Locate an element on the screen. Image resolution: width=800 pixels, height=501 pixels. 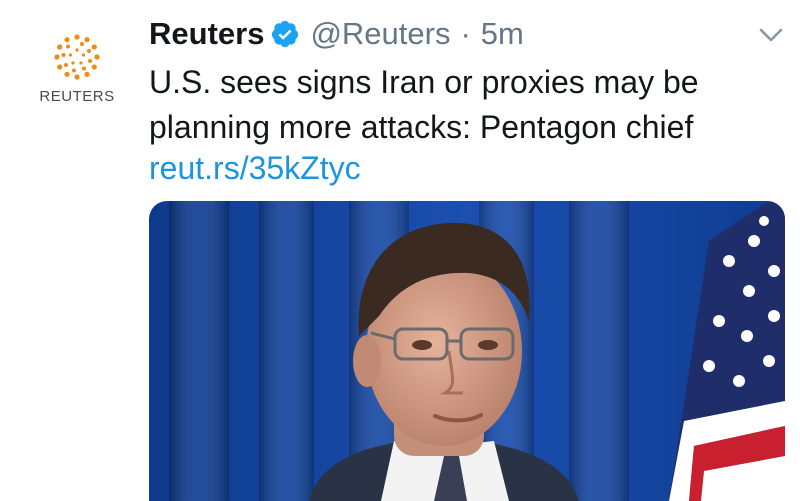
reuters-logo-icon is located at coordinates (77, 57).